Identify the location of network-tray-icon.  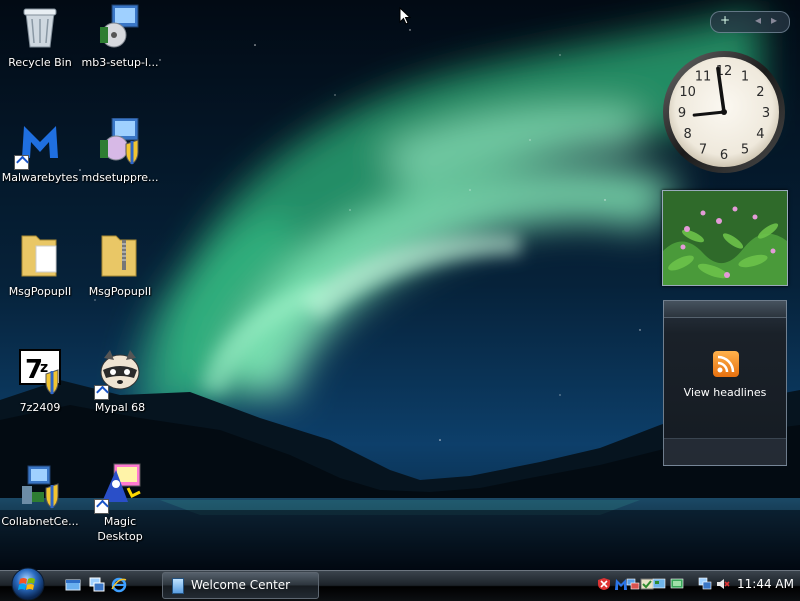
(633, 584).